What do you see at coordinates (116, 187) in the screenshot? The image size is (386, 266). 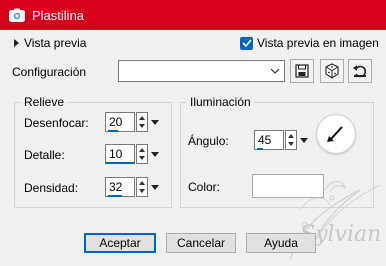 I see `densidad-value: 32` at bounding box center [116, 187].